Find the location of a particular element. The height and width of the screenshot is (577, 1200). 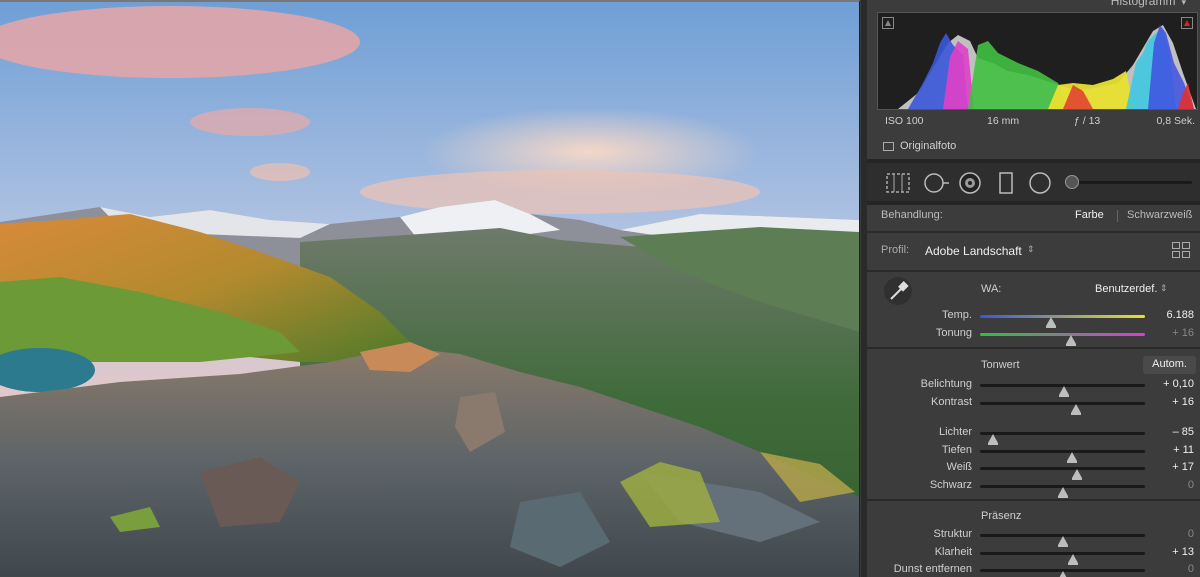

exposure-slider-row: Belichtung + 0,10 is located at coordinates (1033, 387).